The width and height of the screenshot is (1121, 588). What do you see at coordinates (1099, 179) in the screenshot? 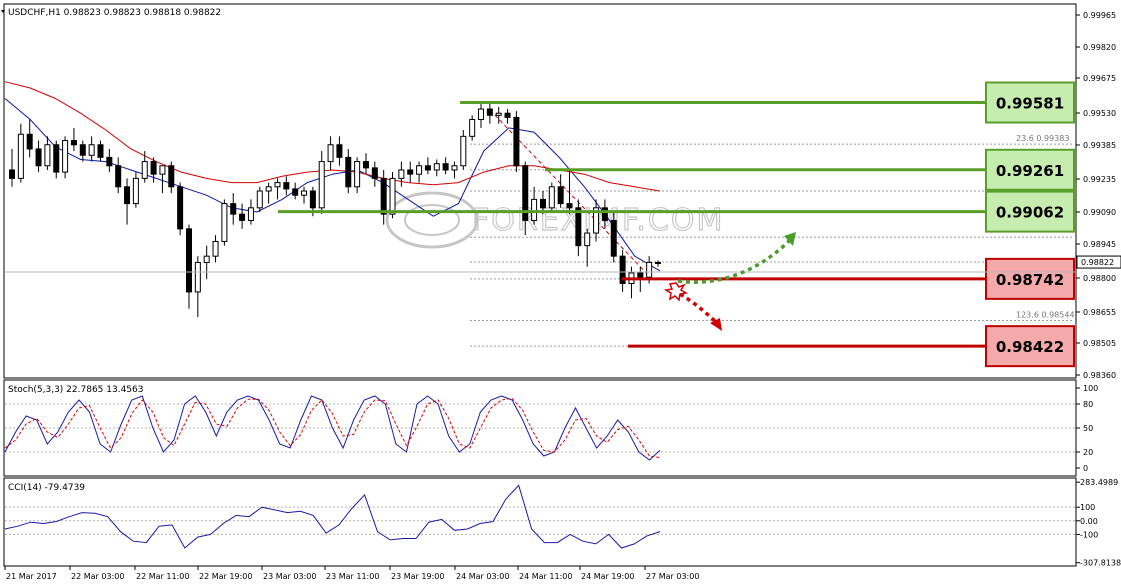
I see `price-tick-label: 0.99235` at bounding box center [1099, 179].